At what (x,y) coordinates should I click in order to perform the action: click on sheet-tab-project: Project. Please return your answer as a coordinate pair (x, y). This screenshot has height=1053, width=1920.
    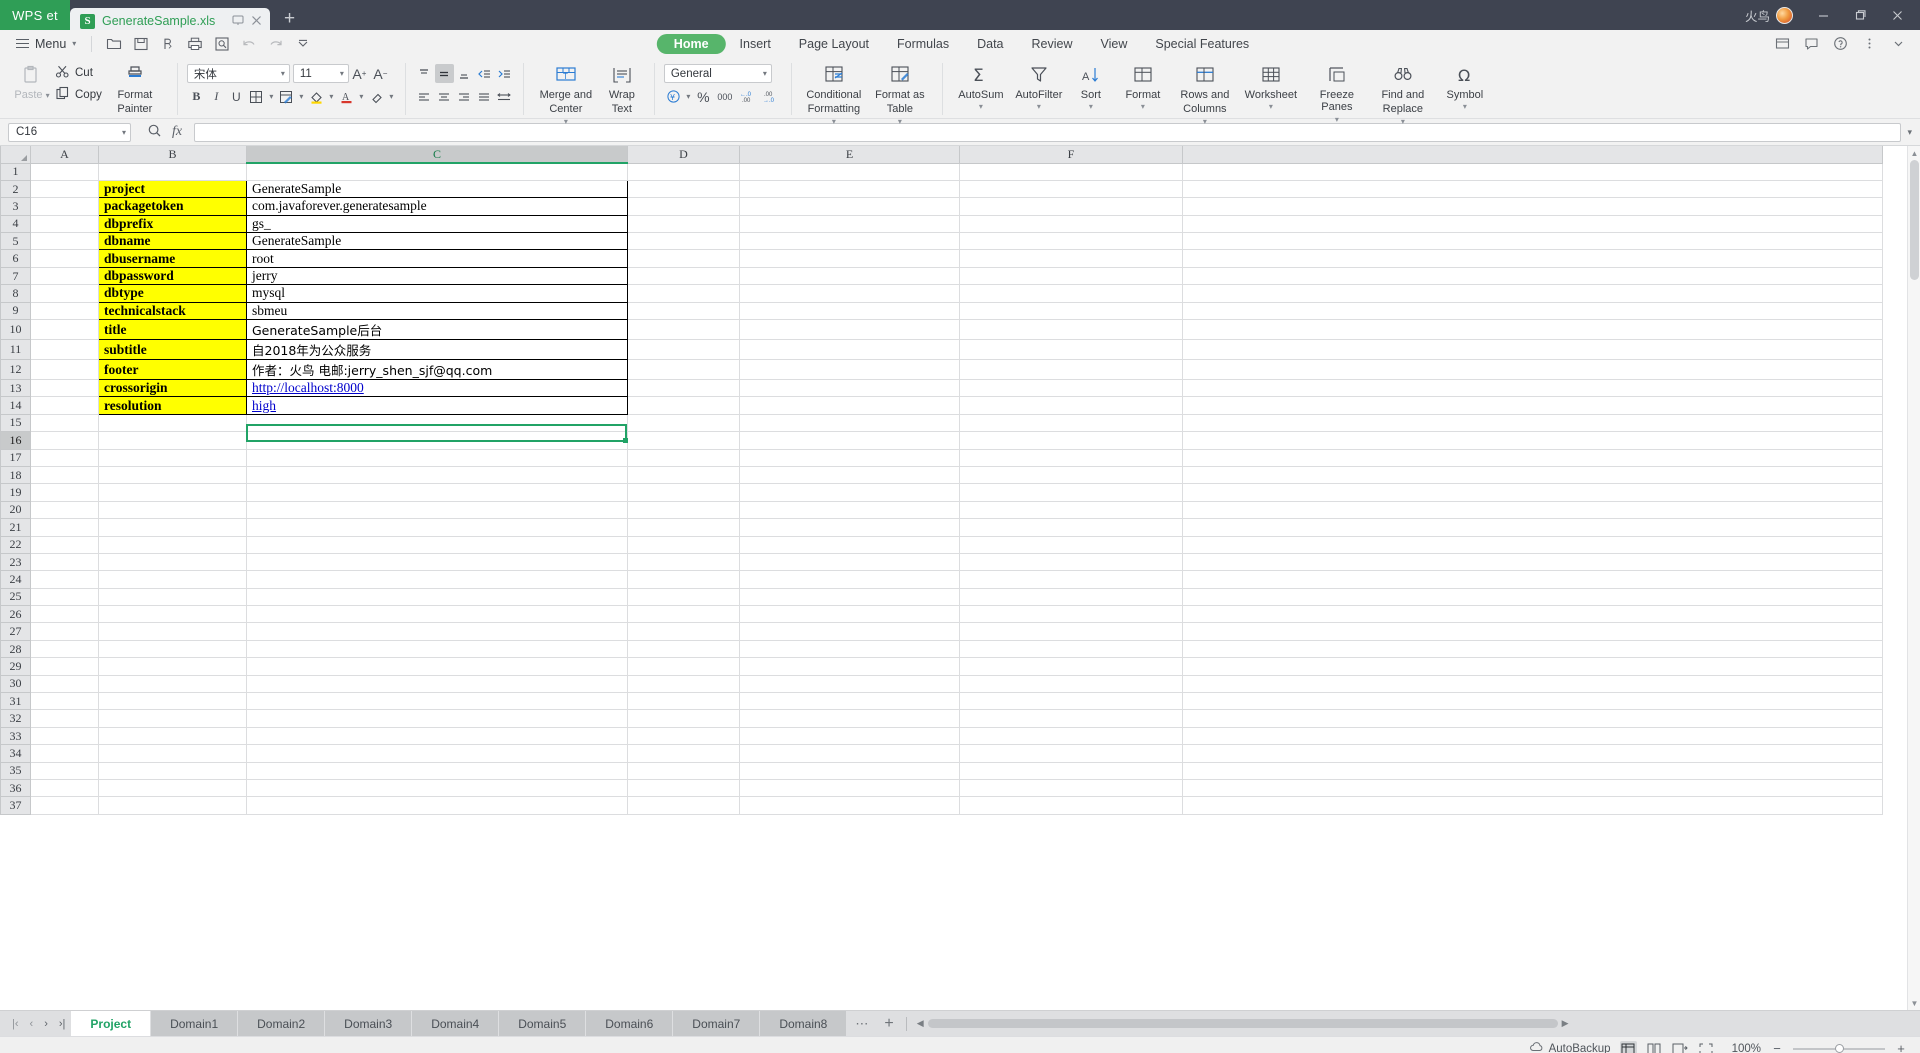
    Looking at the image, I should click on (111, 1023).